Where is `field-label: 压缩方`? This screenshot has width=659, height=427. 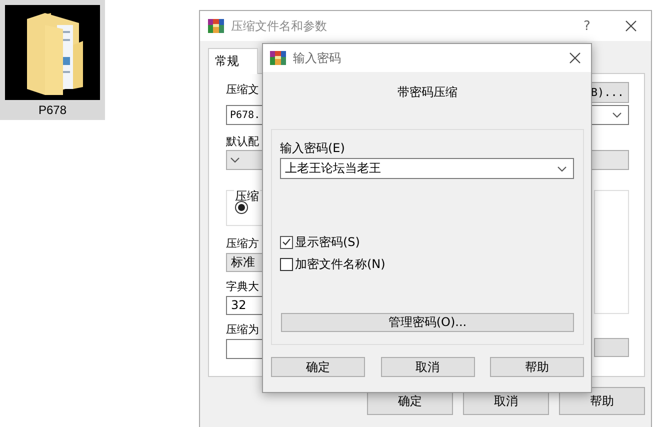 field-label: 压缩方 is located at coordinates (242, 244).